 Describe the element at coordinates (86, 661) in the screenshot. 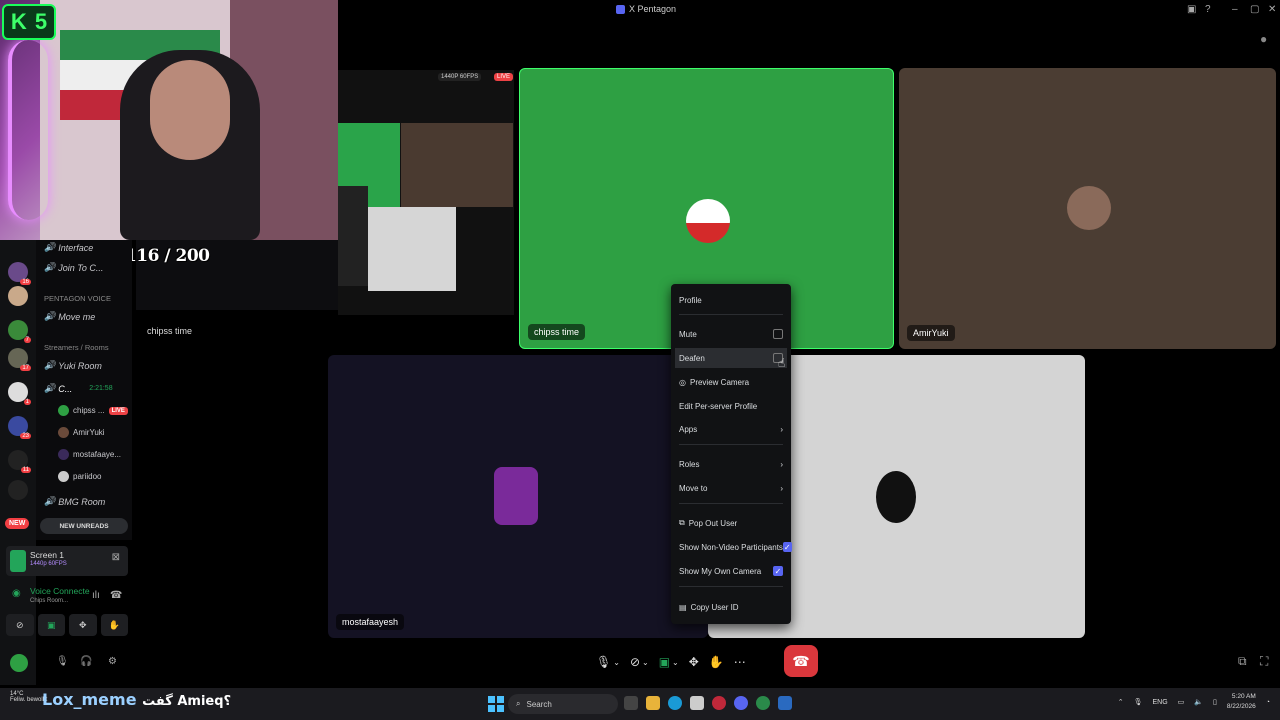

I see `headphones-icon: 🎧` at that location.